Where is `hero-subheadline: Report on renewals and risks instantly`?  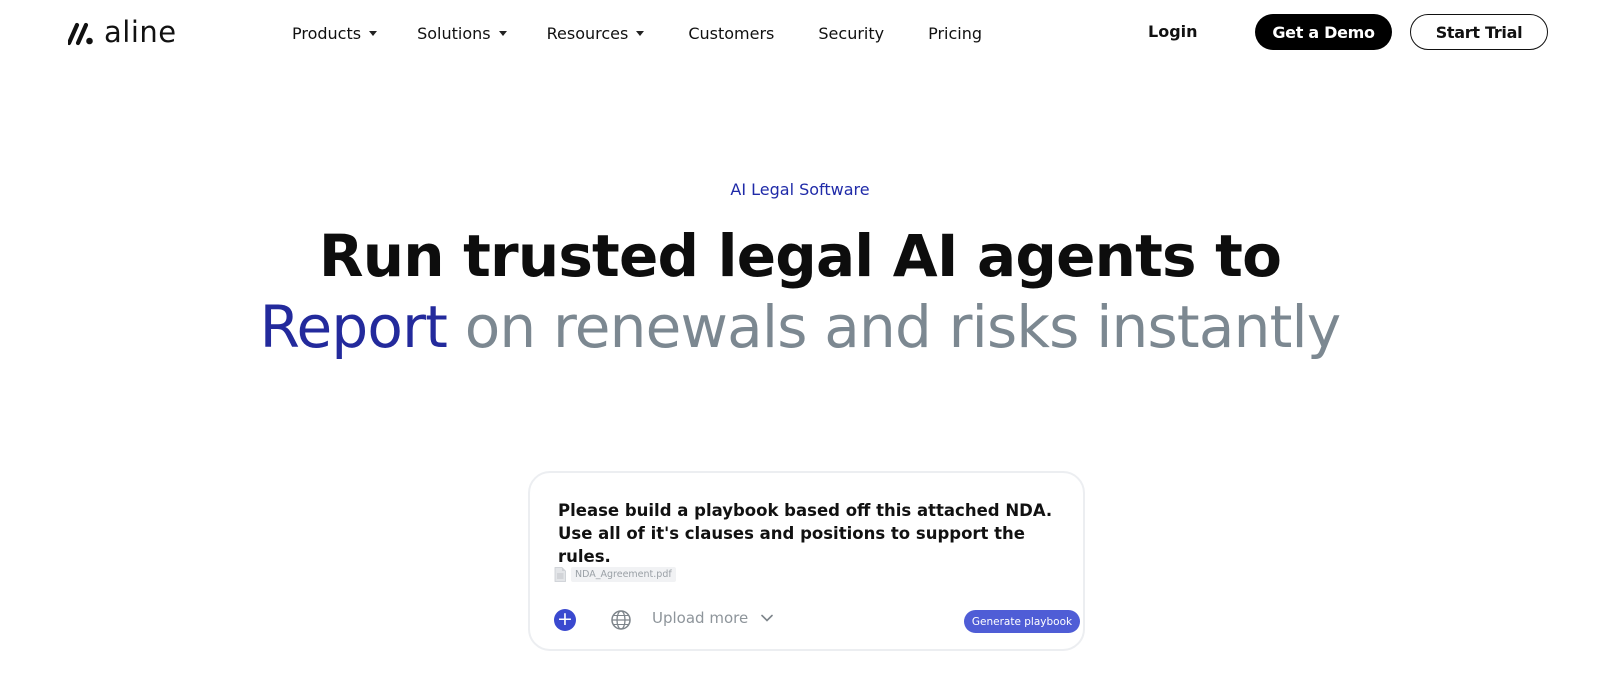 hero-subheadline: Report on renewals and risks instantly is located at coordinates (800, 328).